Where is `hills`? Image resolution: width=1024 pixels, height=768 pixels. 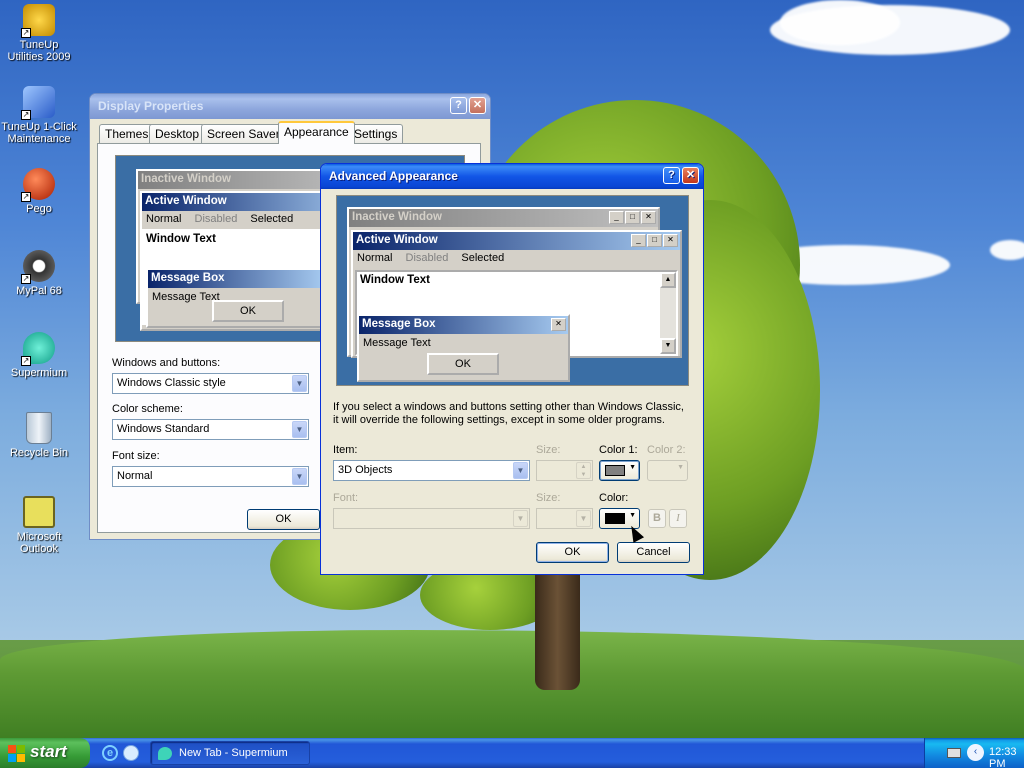
hills is located at coordinates (512, 685).